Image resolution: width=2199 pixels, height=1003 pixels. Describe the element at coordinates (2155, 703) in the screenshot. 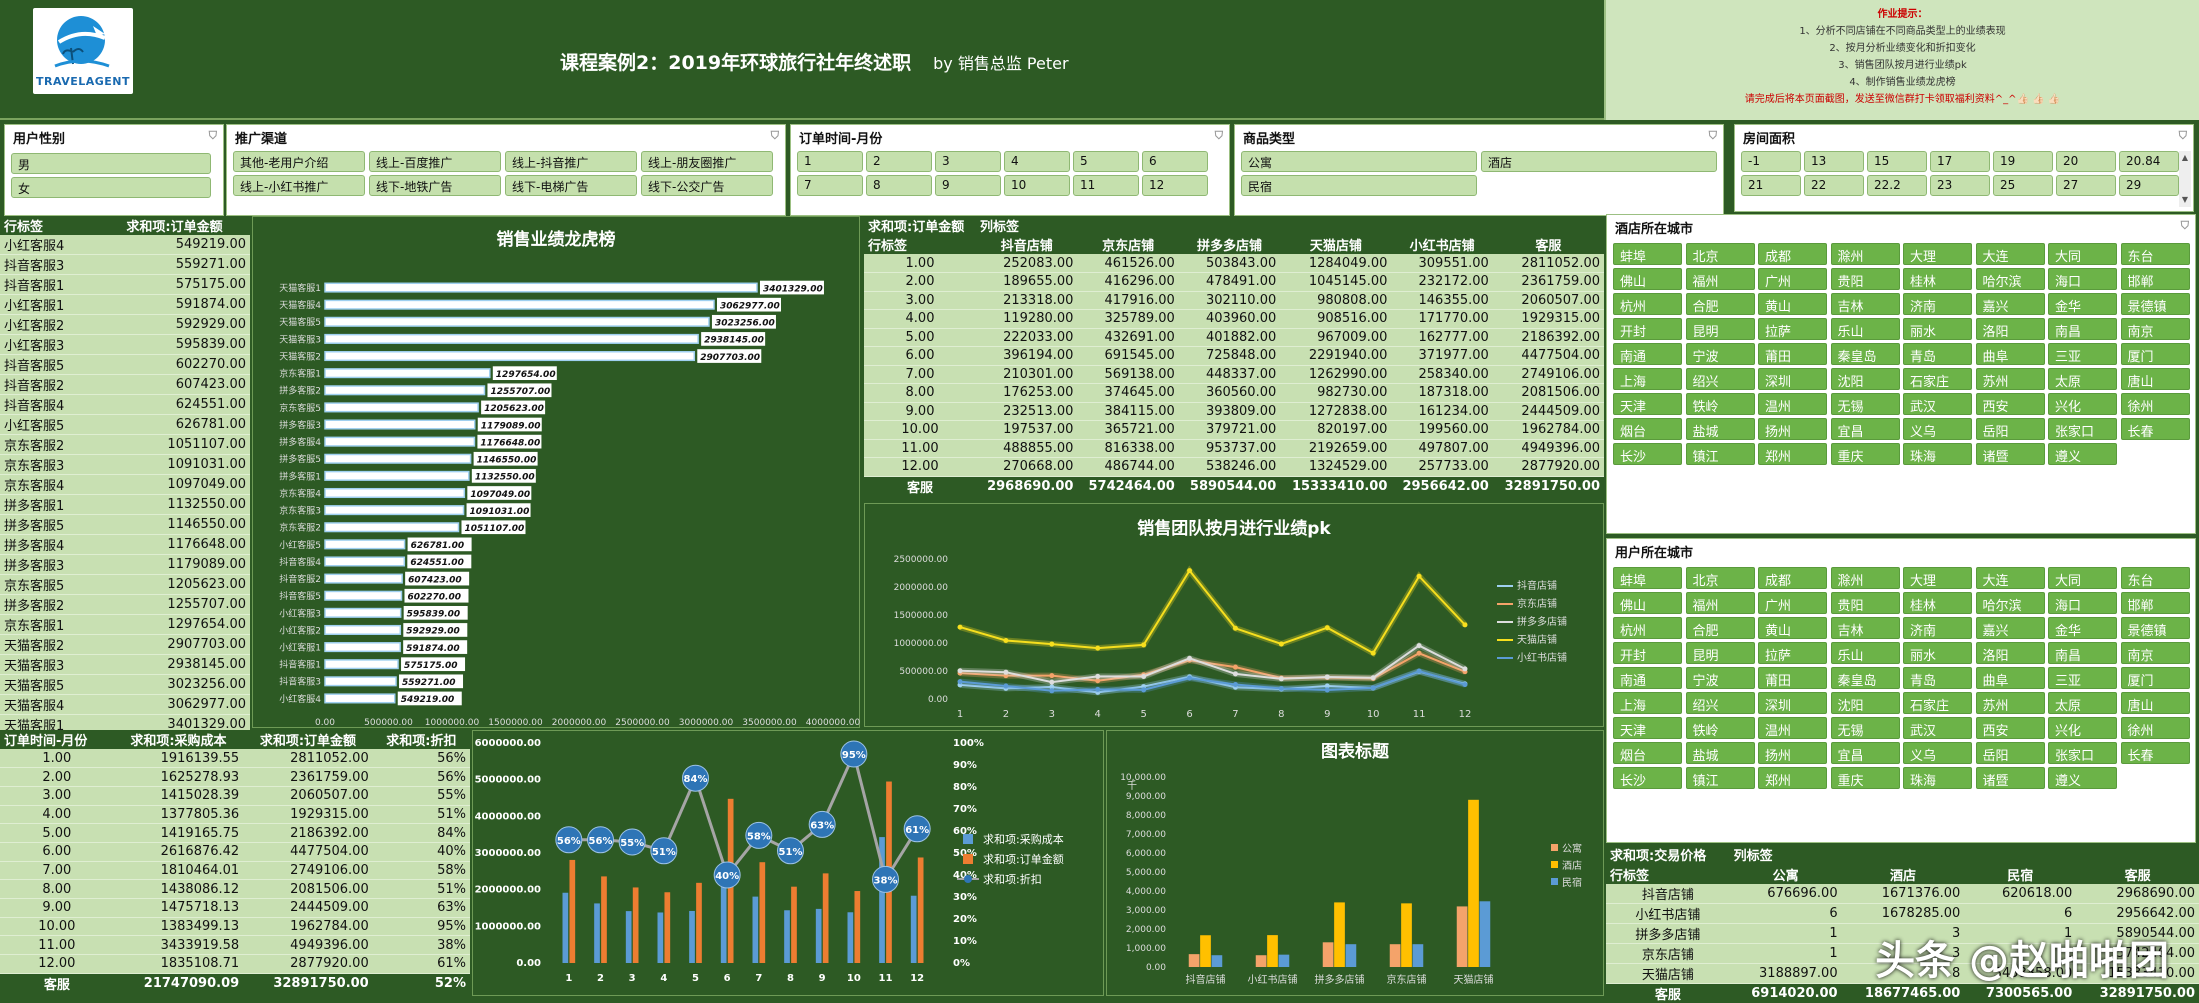

I see `city-button: 唐山` at that location.